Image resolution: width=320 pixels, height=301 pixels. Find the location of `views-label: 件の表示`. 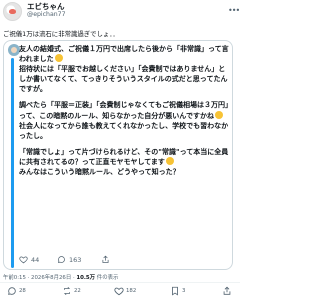

views-label: 件の表示 is located at coordinates (107, 278).